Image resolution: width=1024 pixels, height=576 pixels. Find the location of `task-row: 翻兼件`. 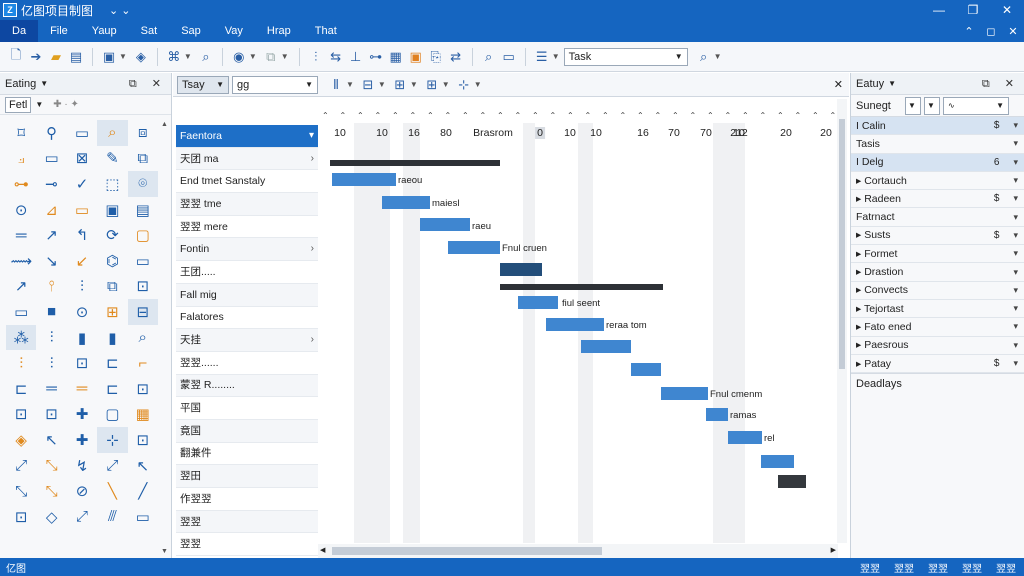

task-row: 翻兼件 is located at coordinates (247, 454).